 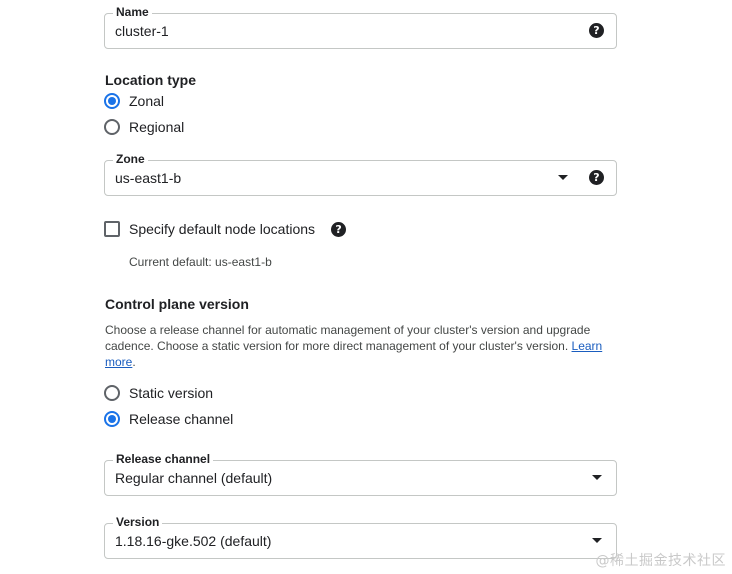 I want to click on name-field-label: Name, so click(x=132, y=12).